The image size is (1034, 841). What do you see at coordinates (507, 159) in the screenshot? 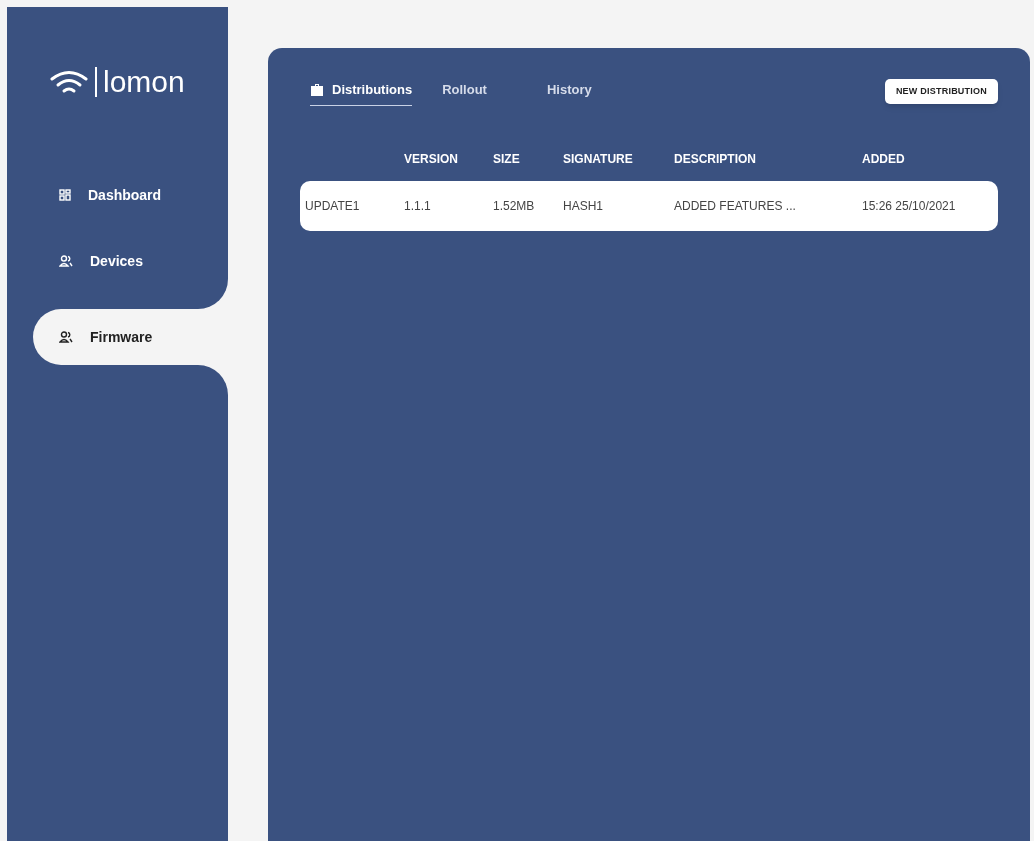
I see `column-header: SIZE` at bounding box center [507, 159].